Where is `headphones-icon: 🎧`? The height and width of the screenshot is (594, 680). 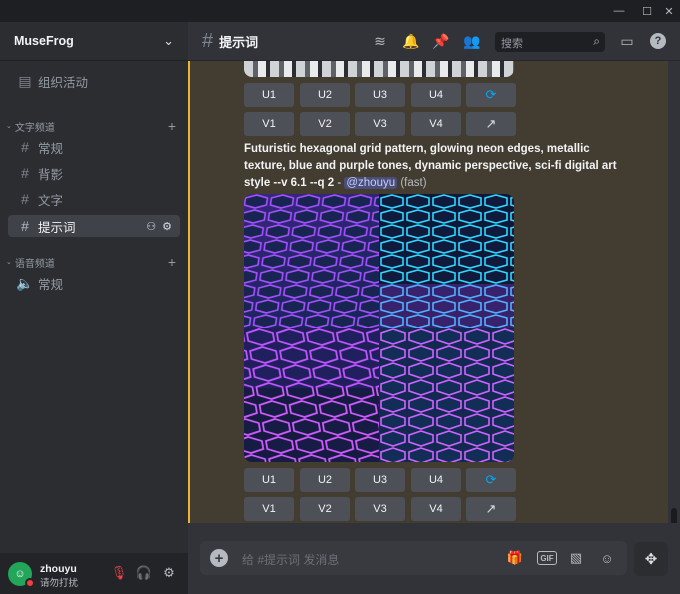
headphones-icon: 🎧 is located at coordinates (144, 572).